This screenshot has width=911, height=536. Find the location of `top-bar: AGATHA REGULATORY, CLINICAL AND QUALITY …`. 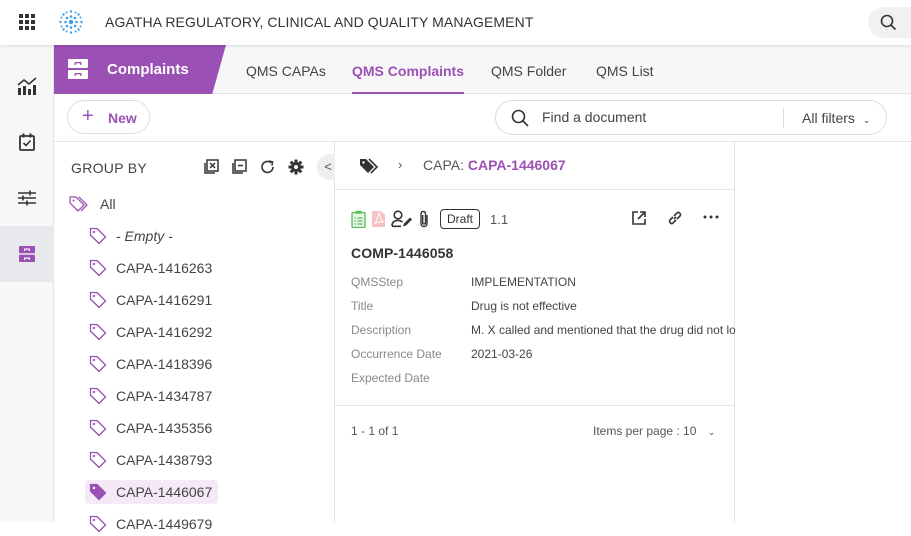

top-bar: AGATHA REGULATORY, CLINICAL AND QUALITY … is located at coordinates (455, 22).